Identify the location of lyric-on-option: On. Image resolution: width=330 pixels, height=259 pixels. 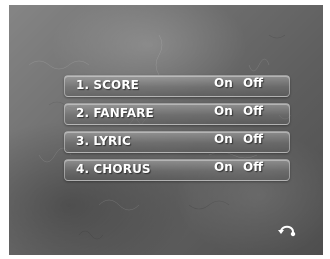
(223, 139).